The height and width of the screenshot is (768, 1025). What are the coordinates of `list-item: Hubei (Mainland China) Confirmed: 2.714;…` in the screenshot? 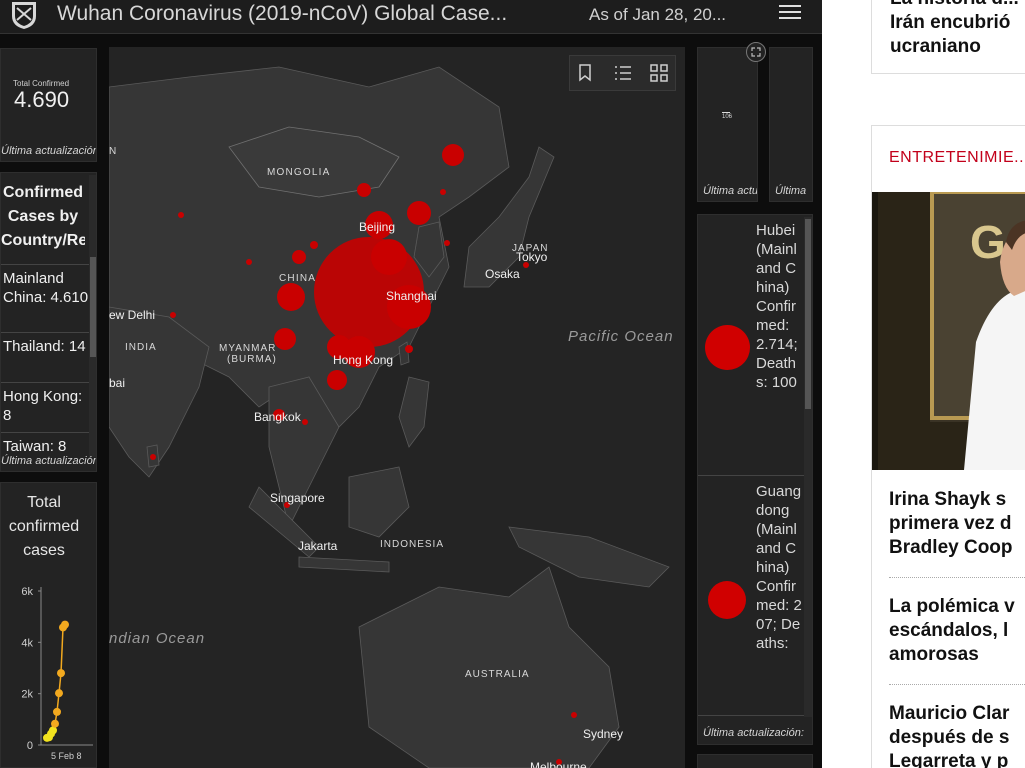 It's located at (751, 345).